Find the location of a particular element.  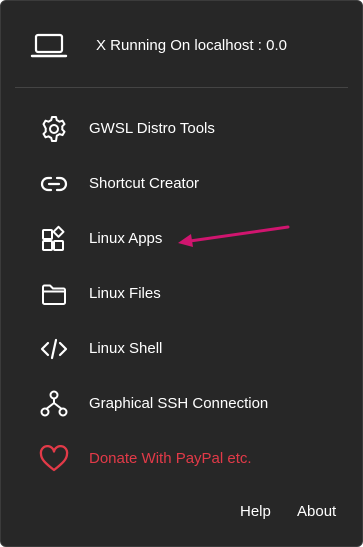

apps-grid-icon is located at coordinates (54, 239).